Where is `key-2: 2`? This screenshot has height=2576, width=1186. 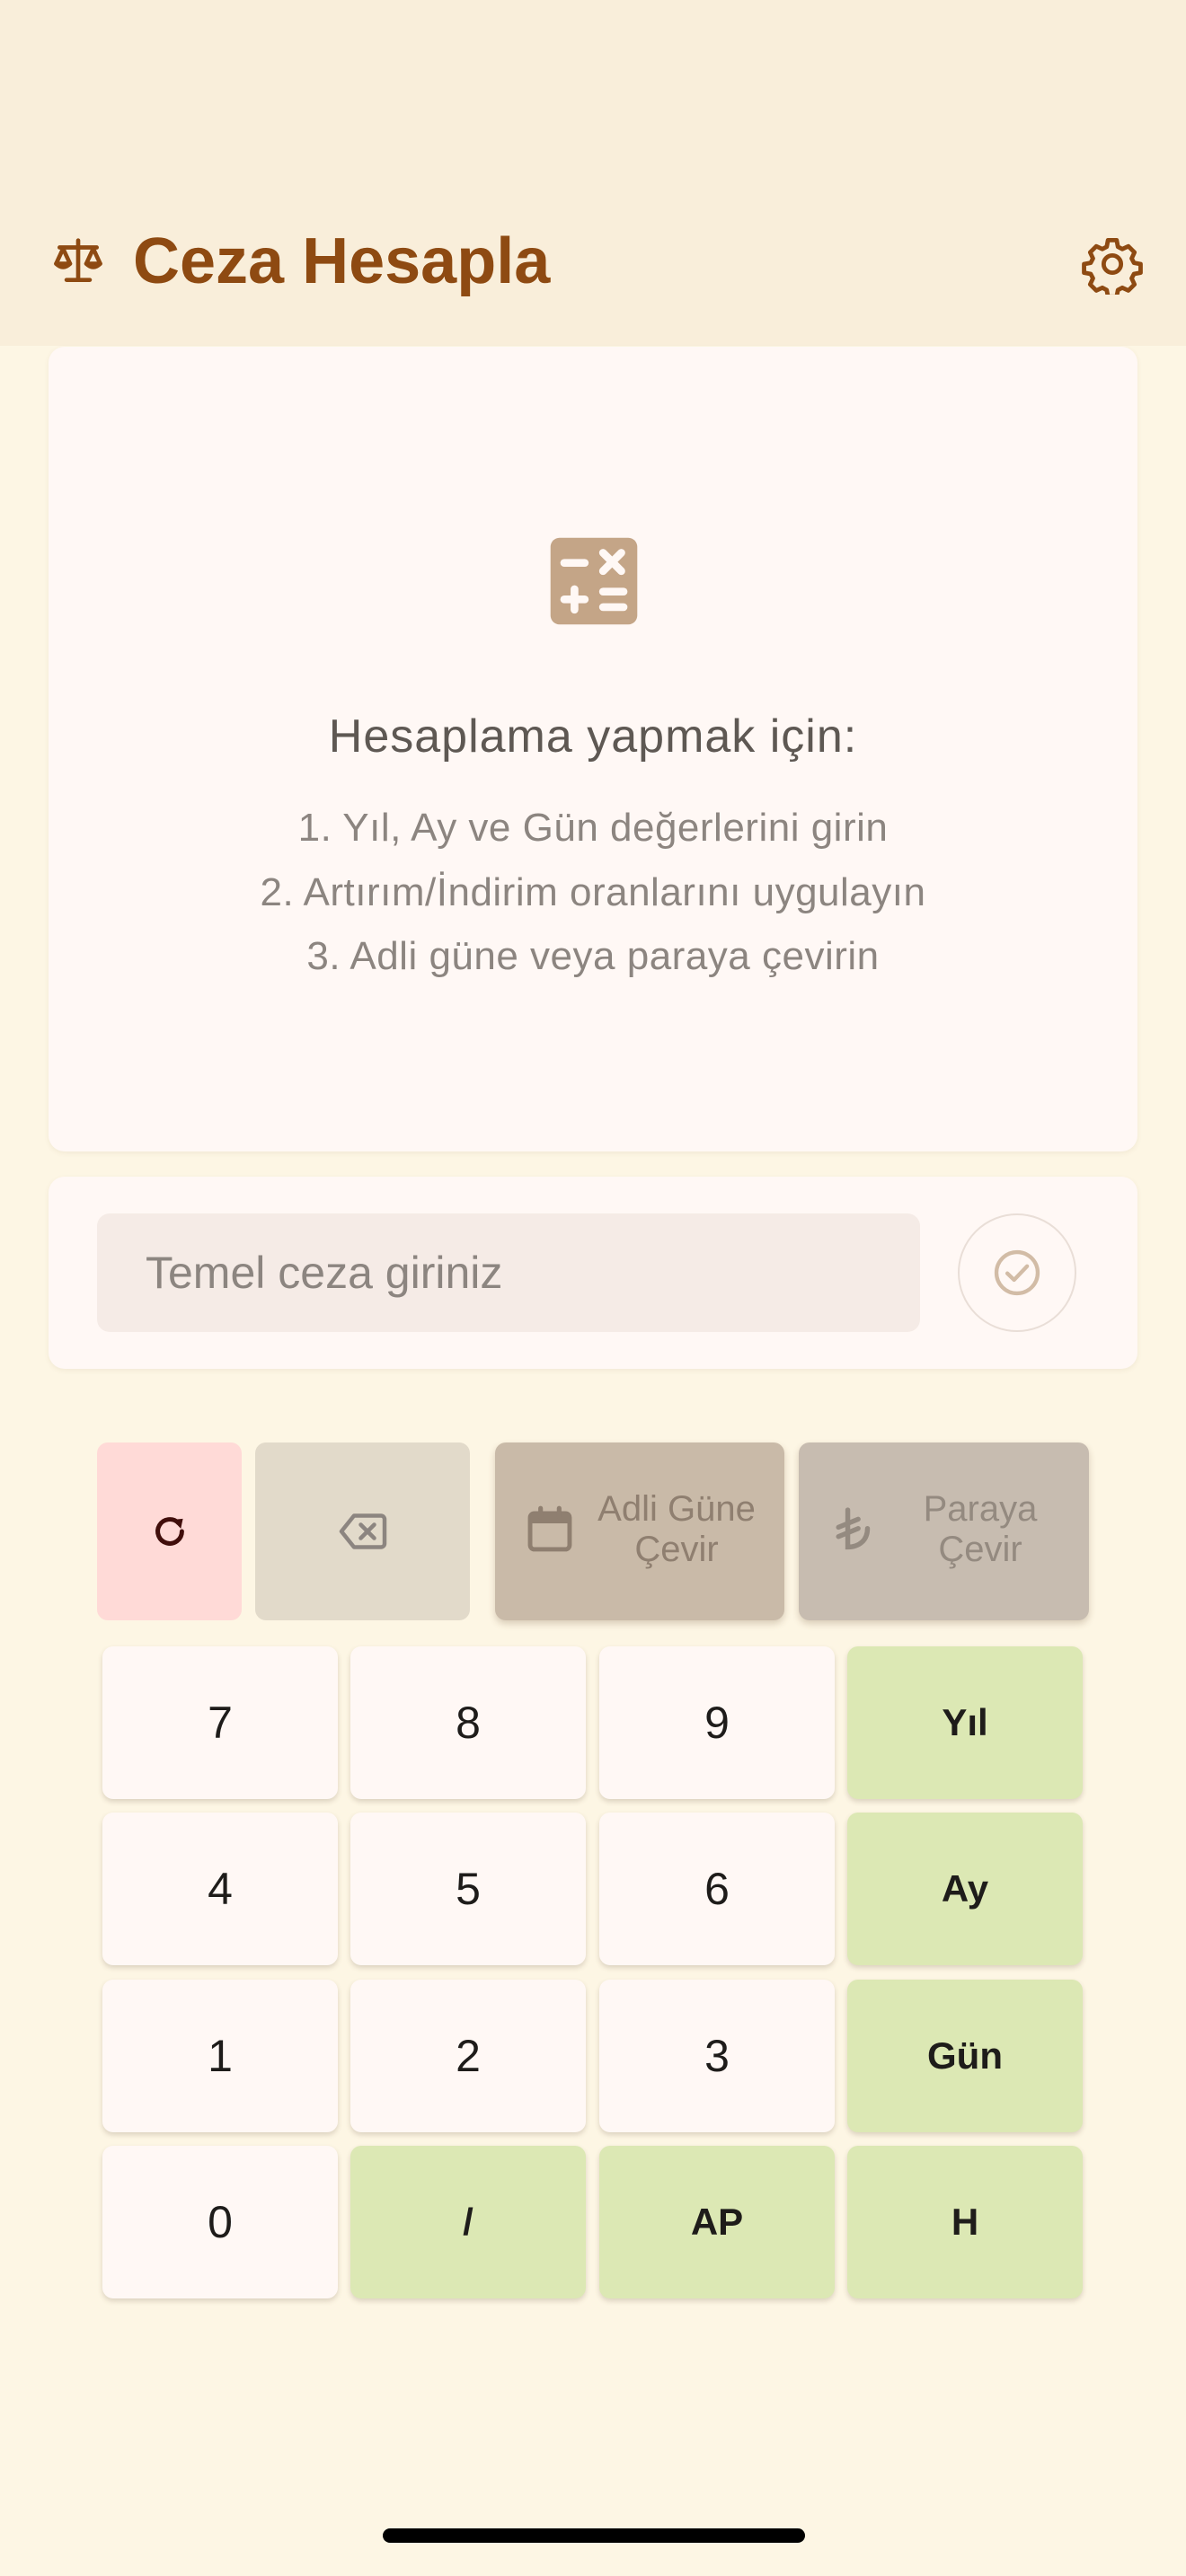 key-2: 2 is located at coordinates (468, 2056).